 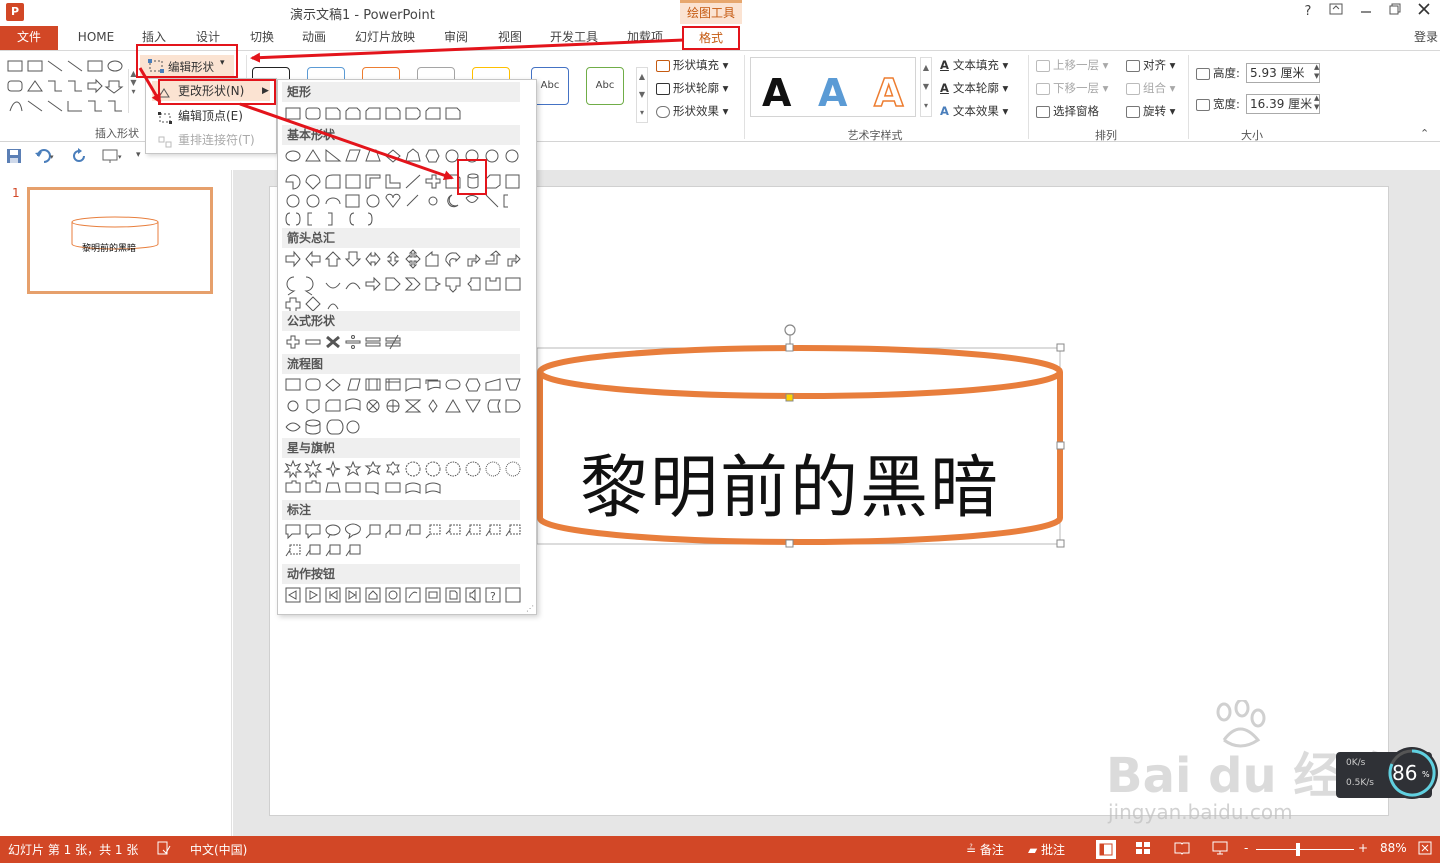 I want to click on comments-button: ▰ 批注, so click(x=1046, y=849).